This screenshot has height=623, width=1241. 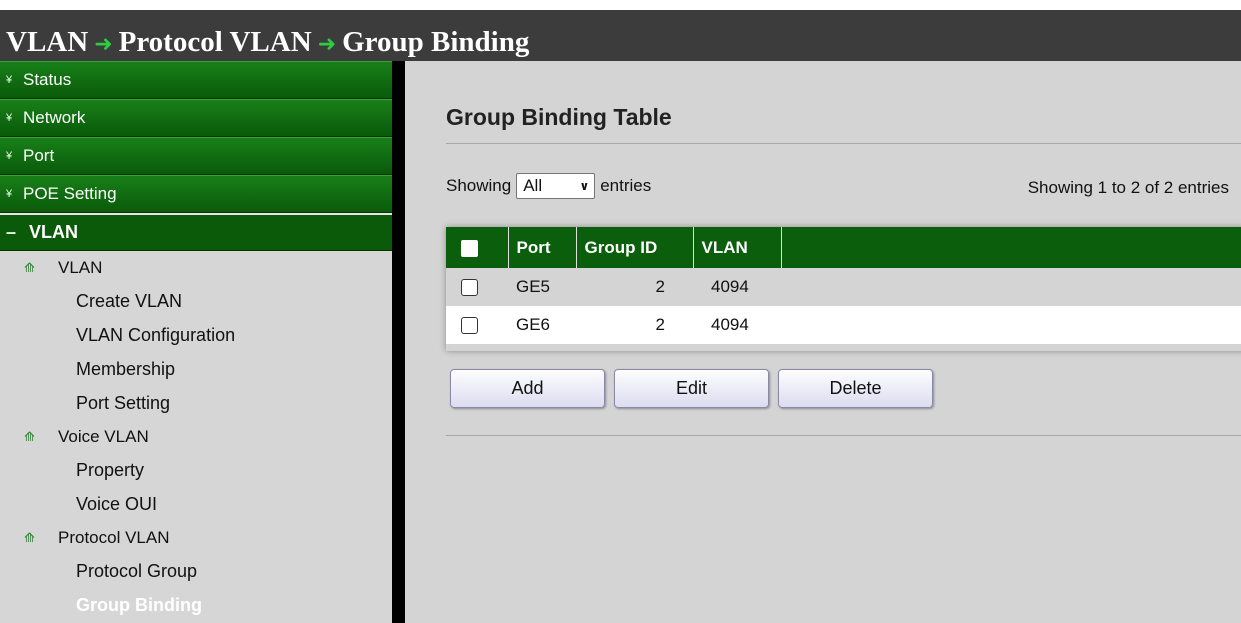 What do you see at coordinates (691, 388) in the screenshot?
I see `edit-button: Edit` at bounding box center [691, 388].